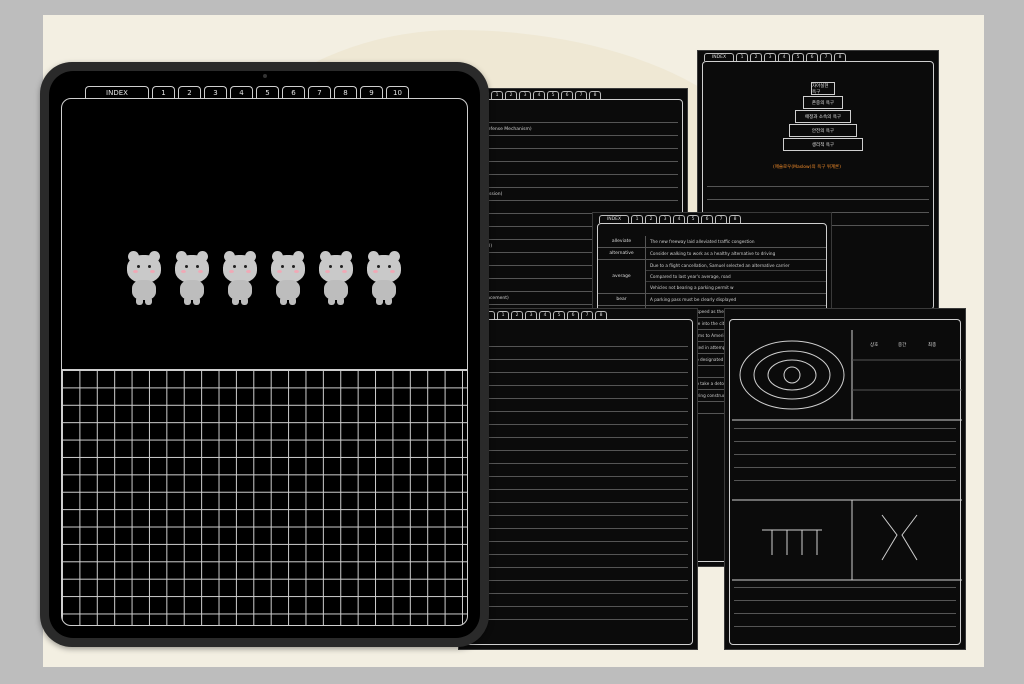 The width and height of the screenshot is (1024, 684). What do you see at coordinates (371, 92) in the screenshot?
I see `tab-9: 9` at bounding box center [371, 92].